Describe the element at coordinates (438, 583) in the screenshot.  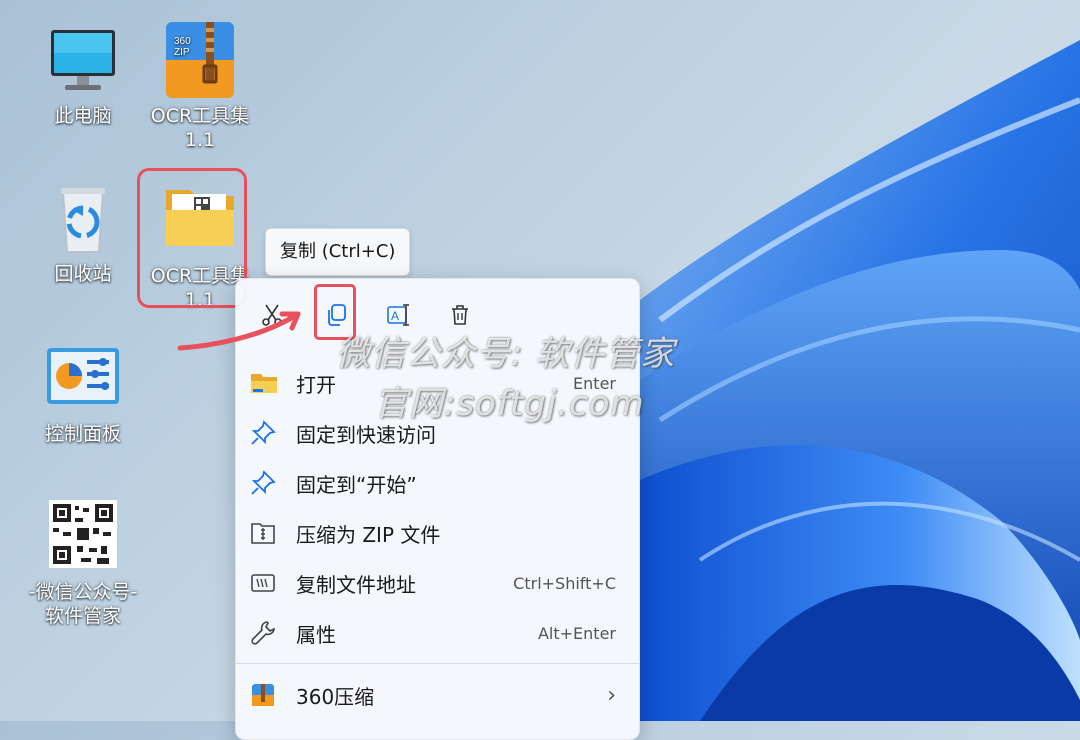
I see `menu-item-copy-path: 复制文件地址 Ctrl+Shift+C` at that location.